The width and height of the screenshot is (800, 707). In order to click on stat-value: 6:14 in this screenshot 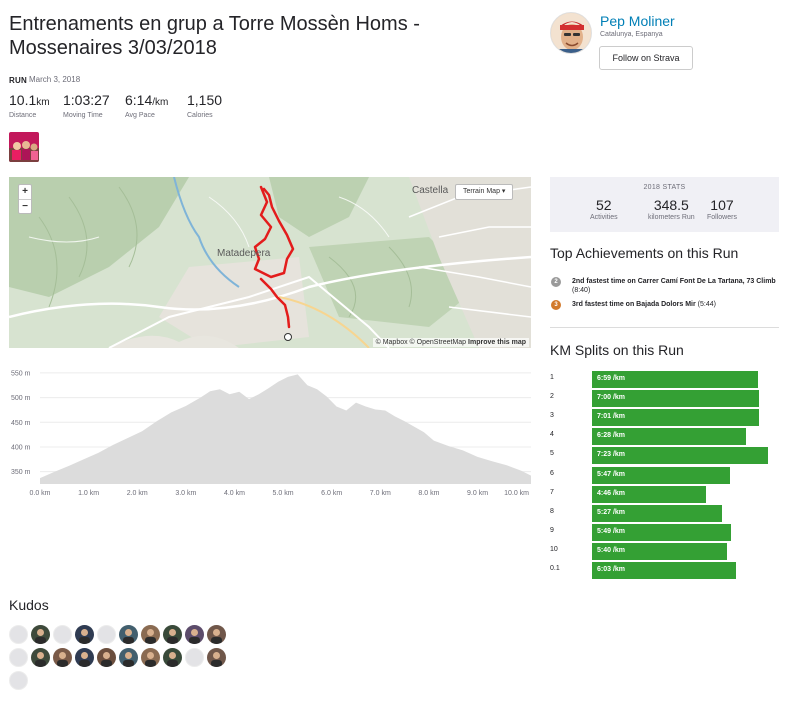, I will do `click(139, 100)`.